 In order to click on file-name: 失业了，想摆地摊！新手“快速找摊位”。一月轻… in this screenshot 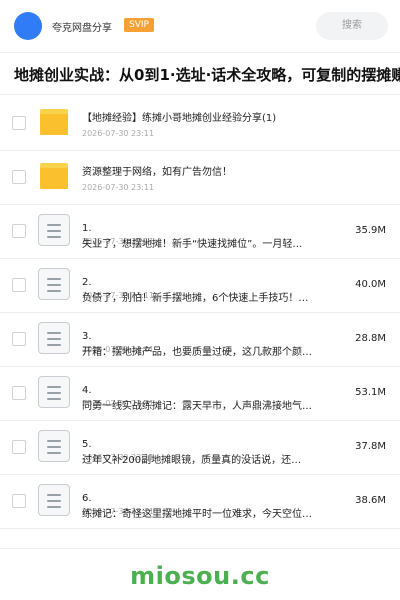, I will do `click(192, 244)`.